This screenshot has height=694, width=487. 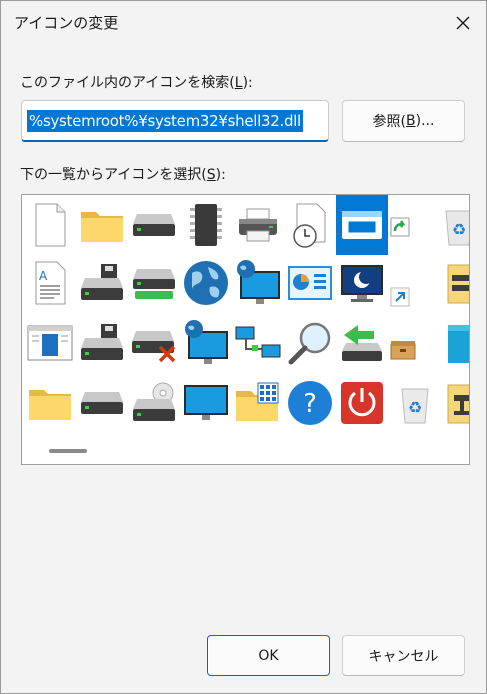 What do you see at coordinates (50, 403) in the screenshot?
I see `folder-yellow-icon` at bounding box center [50, 403].